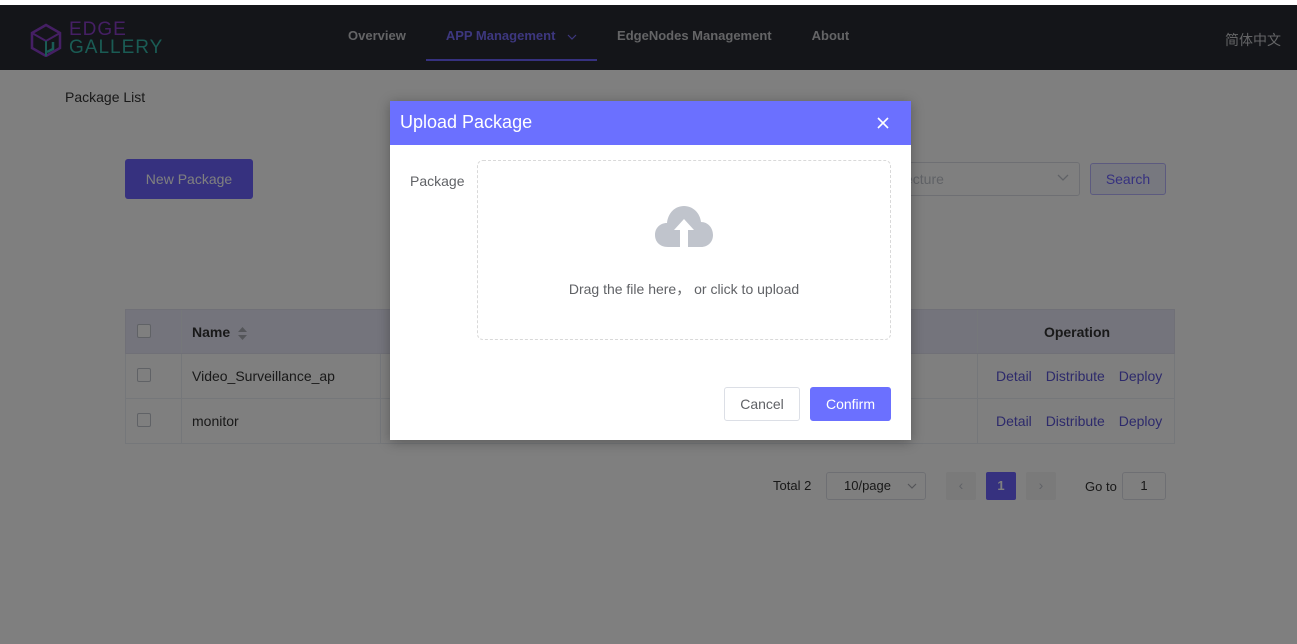  What do you see at coordinates (850, 404) in the screenshot?
I see `confirm-button: Confirm` at bounding box center [850, 404].